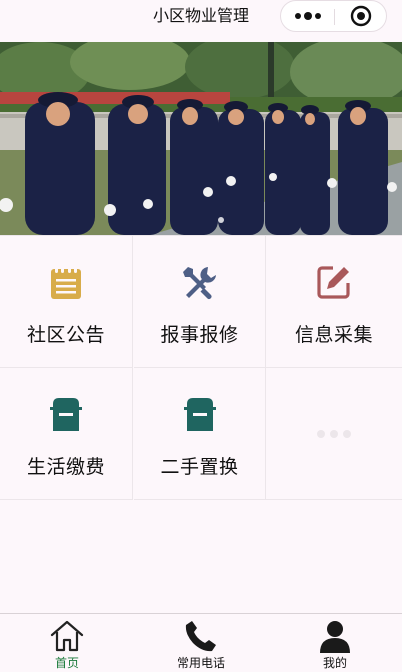  I want to click on loading-dots-icon, so click(334, 434).